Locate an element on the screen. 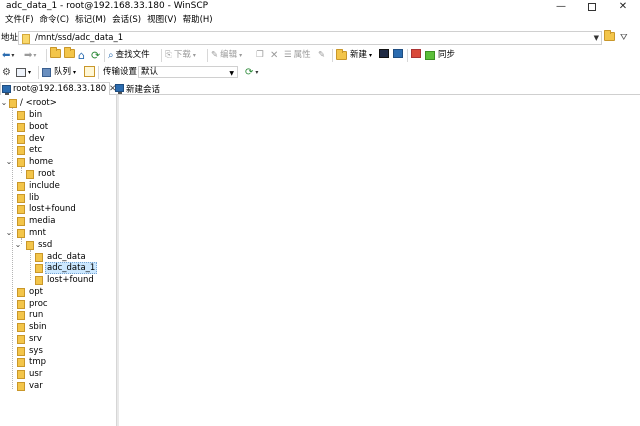 This screenshot has width=640, height=426. menu-file: 文件(F) is located at coordinates (19, 20).